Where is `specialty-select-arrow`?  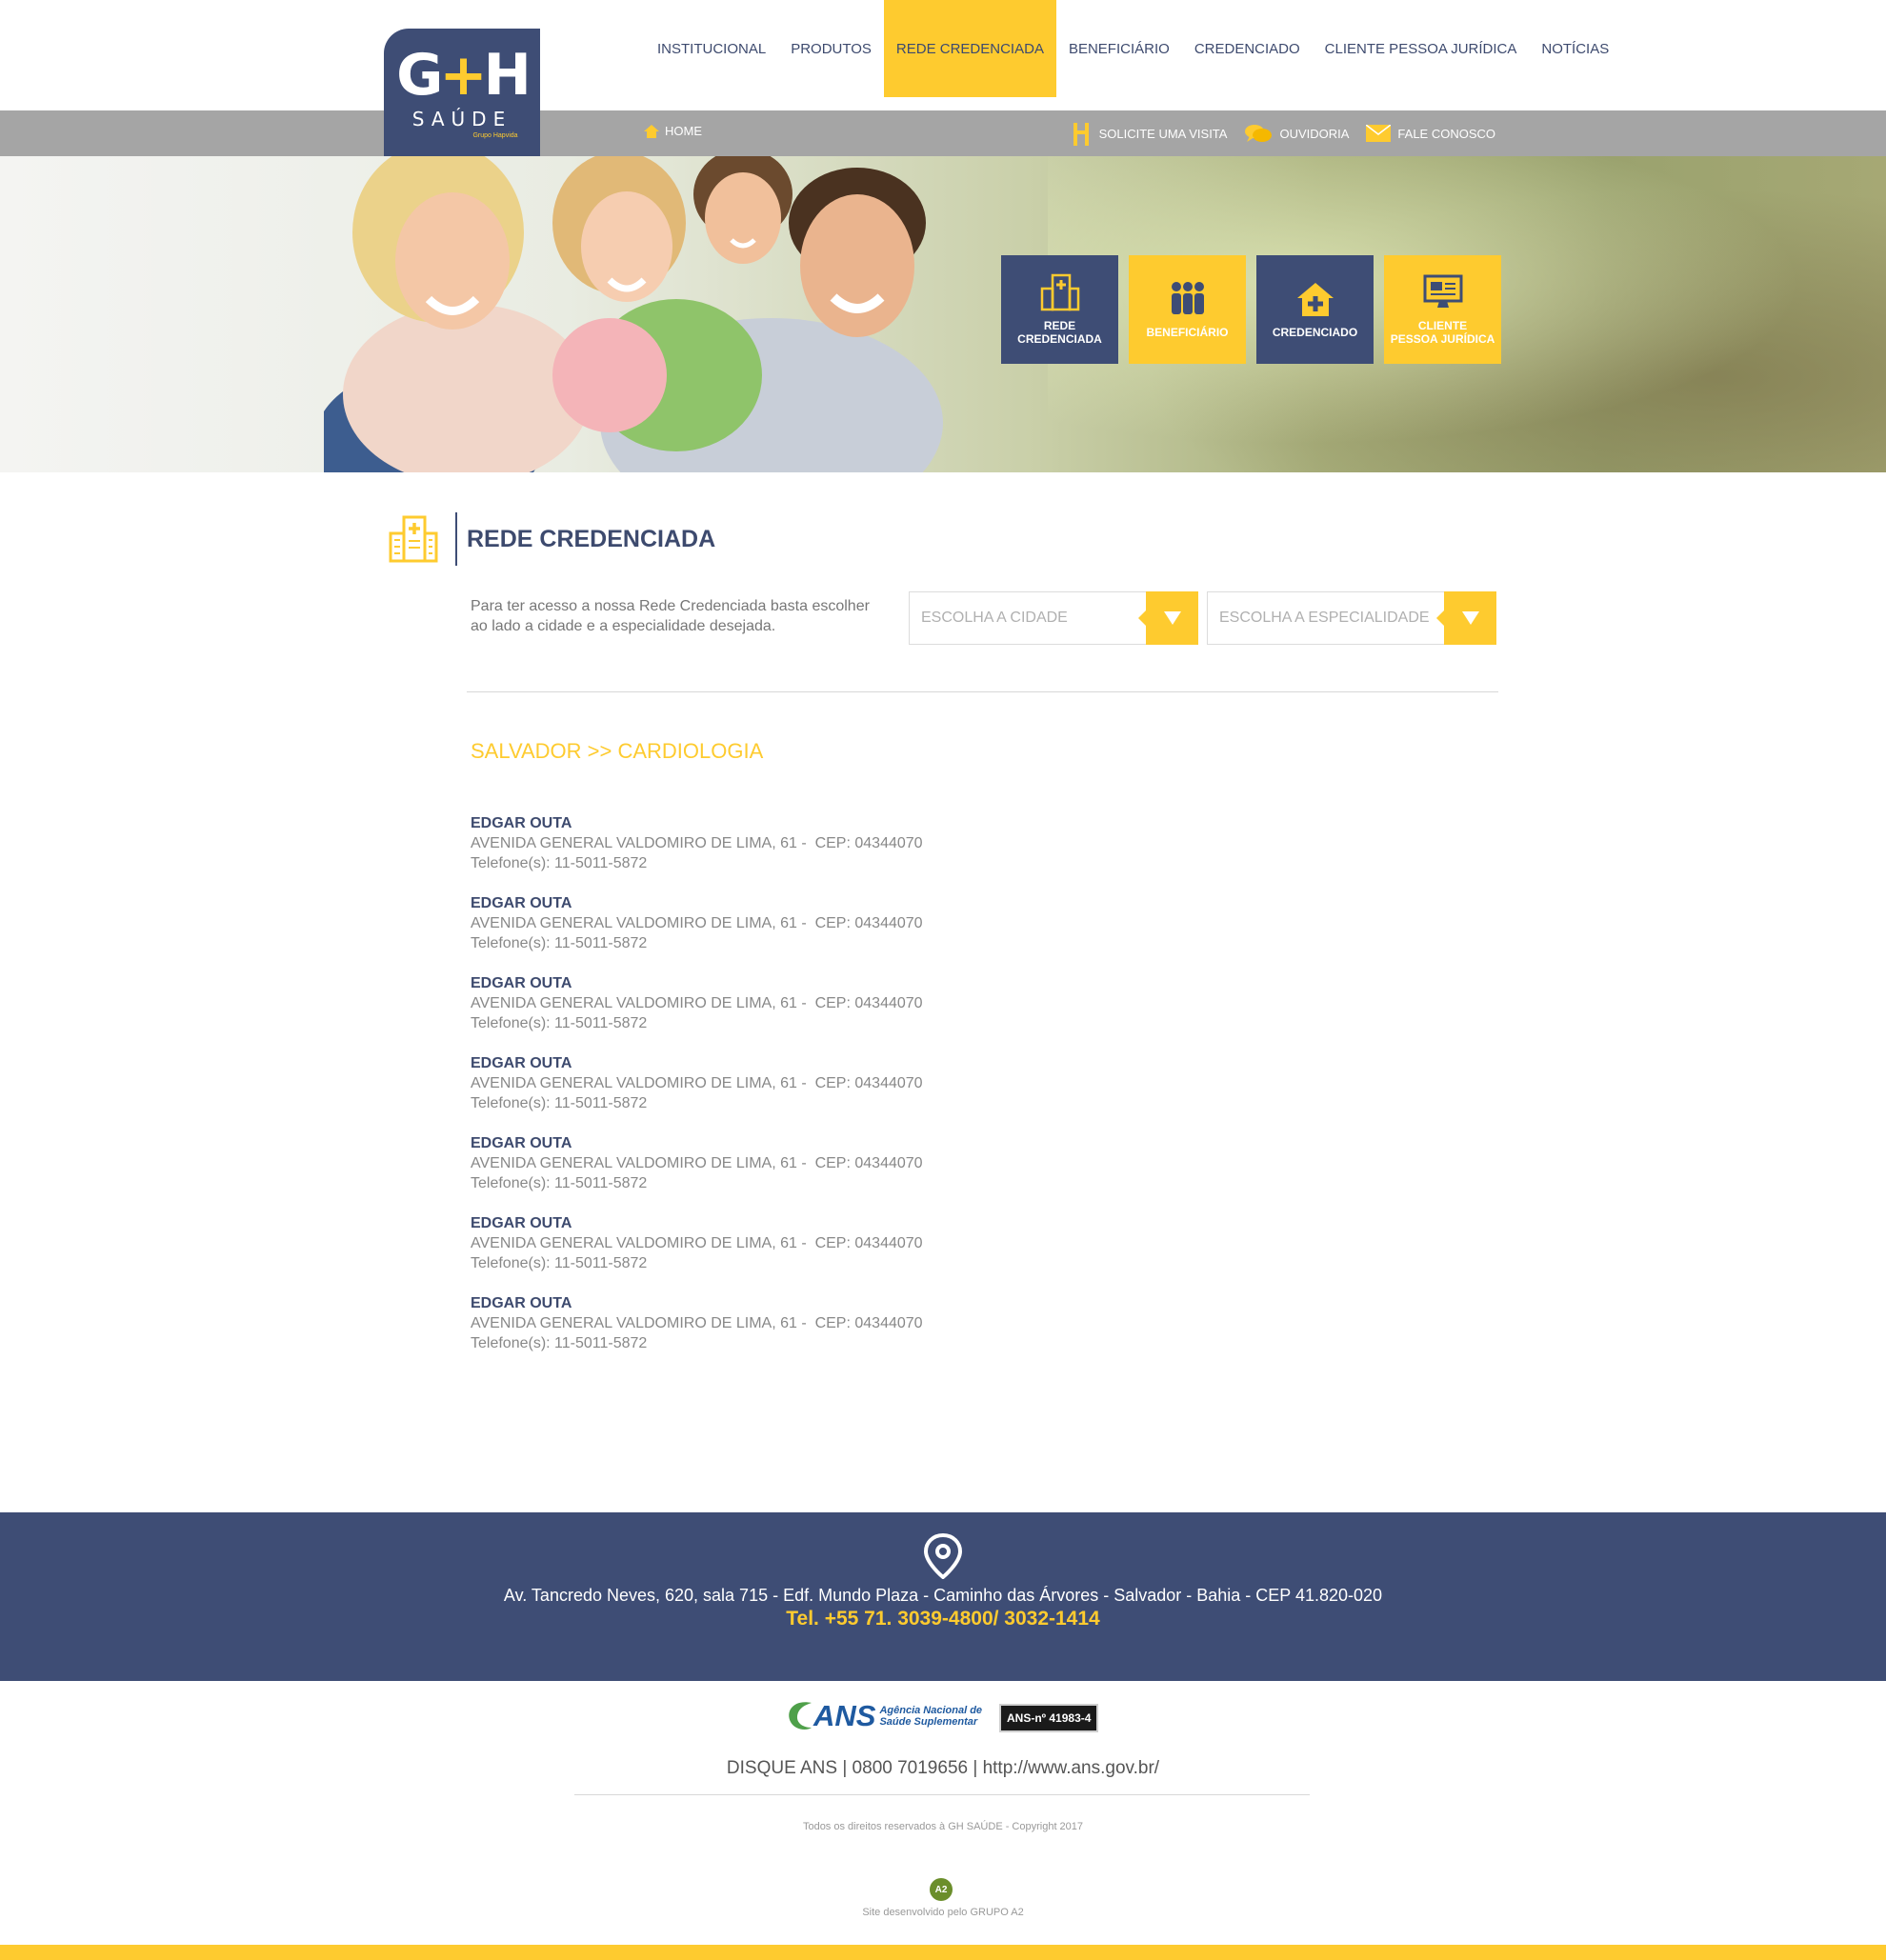
specialty-select-arrow is located at coordinates (1466, 618).